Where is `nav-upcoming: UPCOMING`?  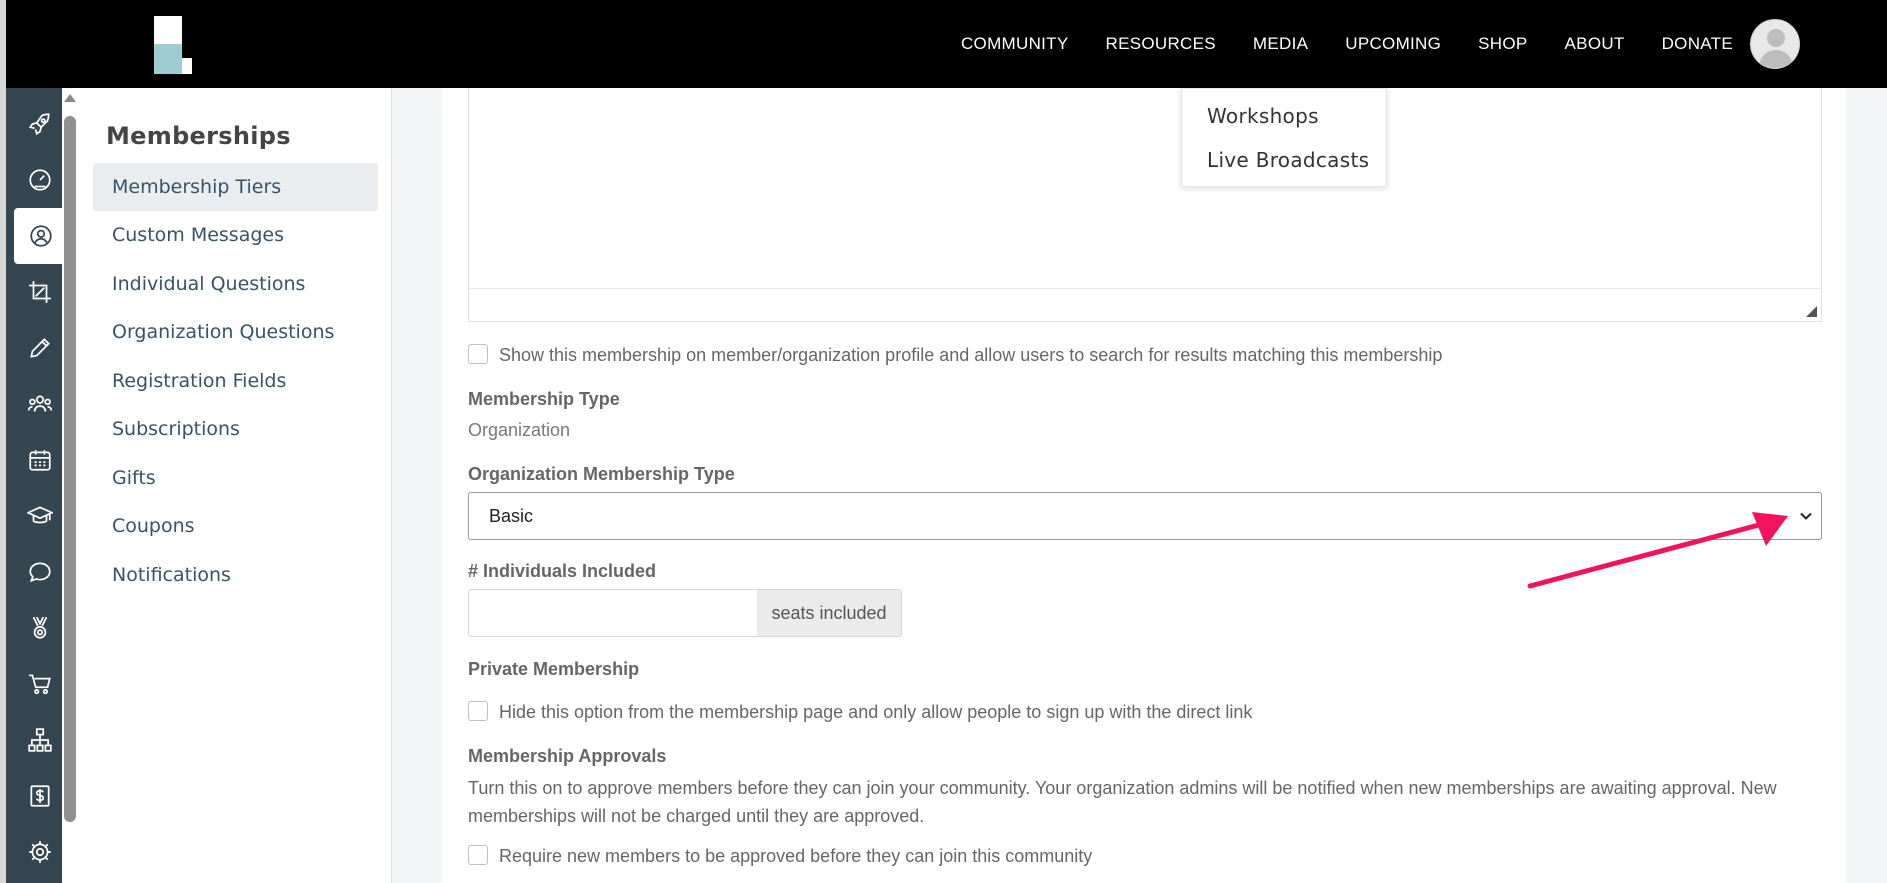 nav-upcoming: UPCOMING is located at coordinates (1393, 44).